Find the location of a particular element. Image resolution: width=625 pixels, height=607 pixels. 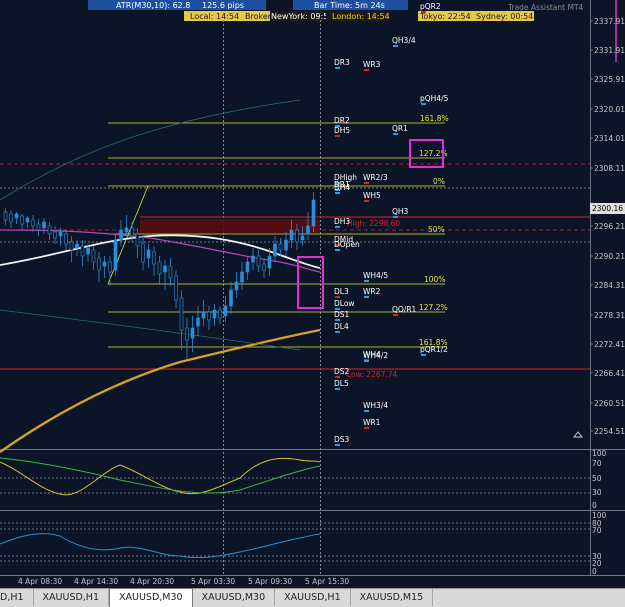

pivot-level-label: WR2 is located at coordinates (372, 291).